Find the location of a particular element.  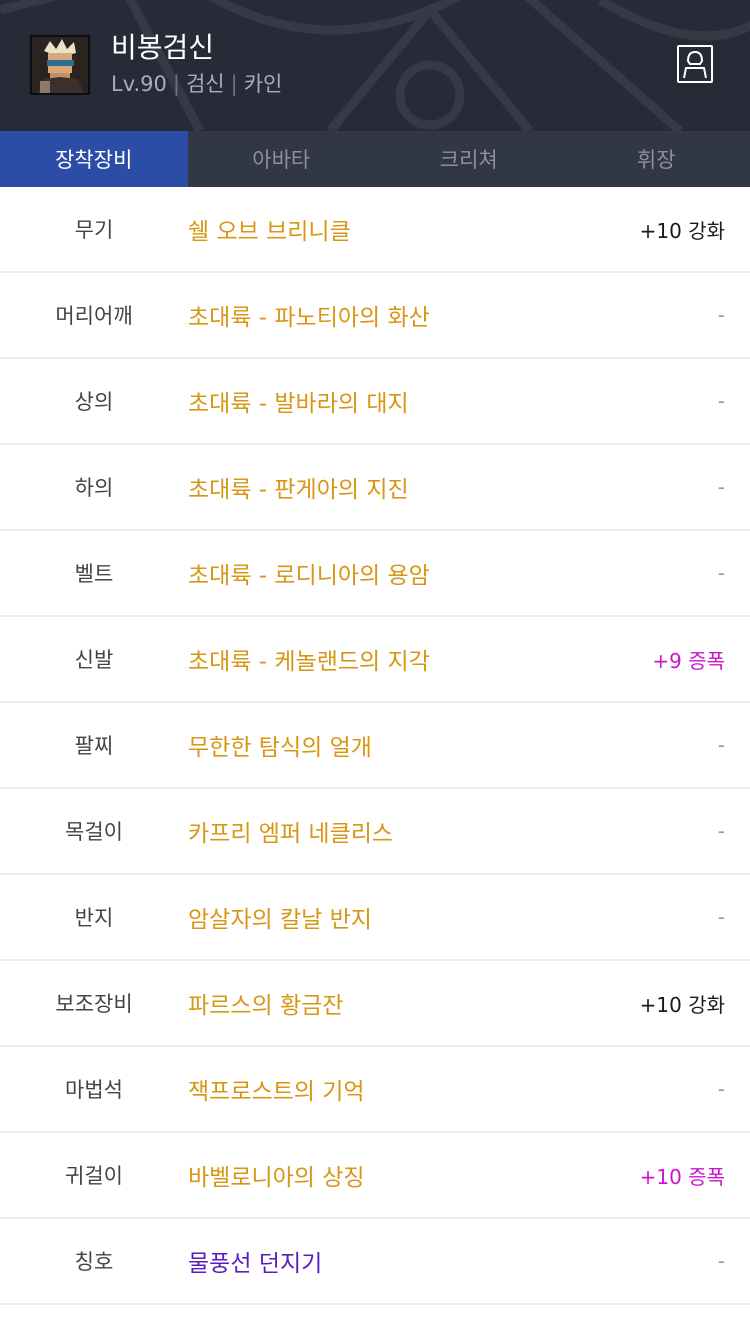

equipment-slot-label: 마법석 is located at coordinates (94, 1090).